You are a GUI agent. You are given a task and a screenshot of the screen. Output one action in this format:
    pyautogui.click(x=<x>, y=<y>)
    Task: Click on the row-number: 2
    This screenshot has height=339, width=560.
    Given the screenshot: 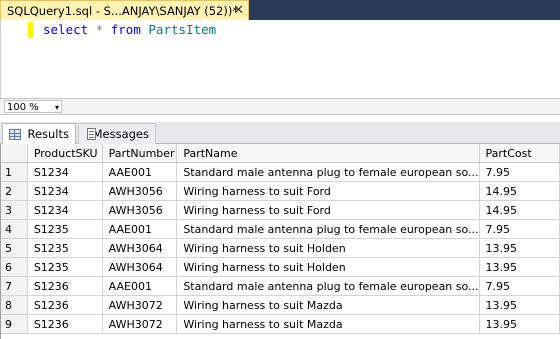 What is the action you would take?
    pyautogui.click(x=14, y=191)
    